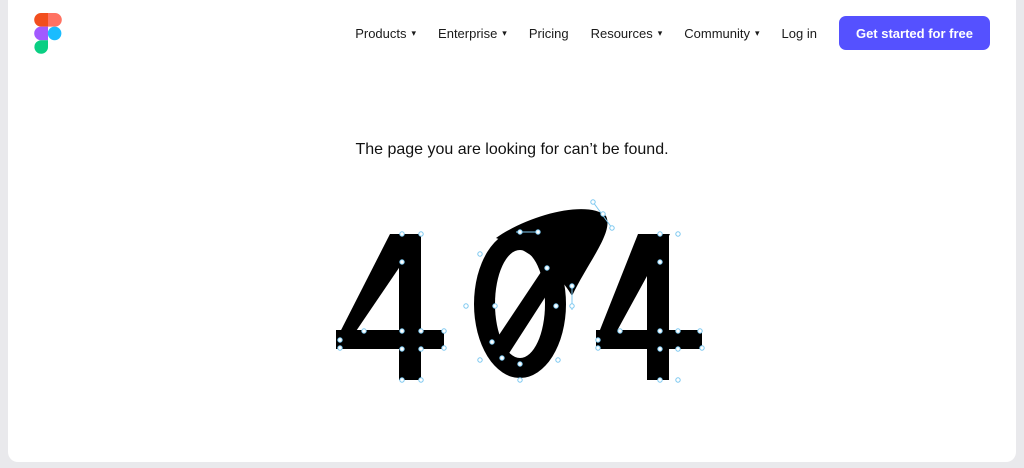  I want to click on nav-item-pricing: Pricing, so click(549, 33).